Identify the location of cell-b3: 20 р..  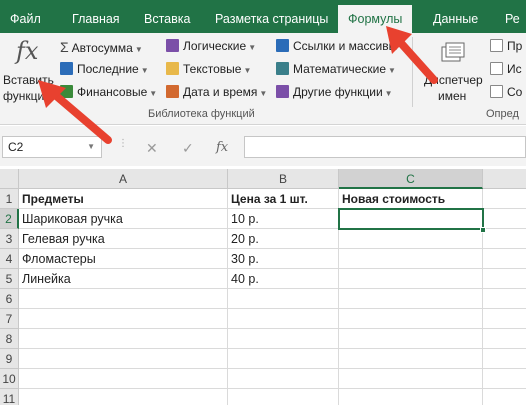
(283, 239).